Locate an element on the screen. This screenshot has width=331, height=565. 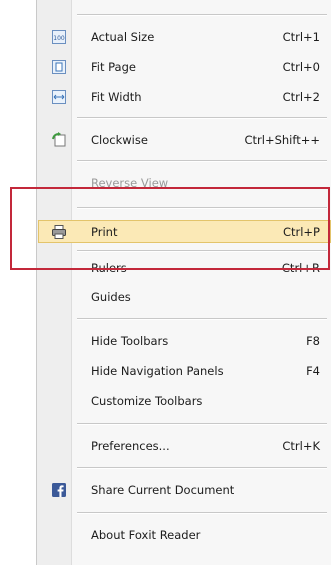
menu-item-fit-width: Fit Width Ctrl+2 is located at coordinates (184, 97).